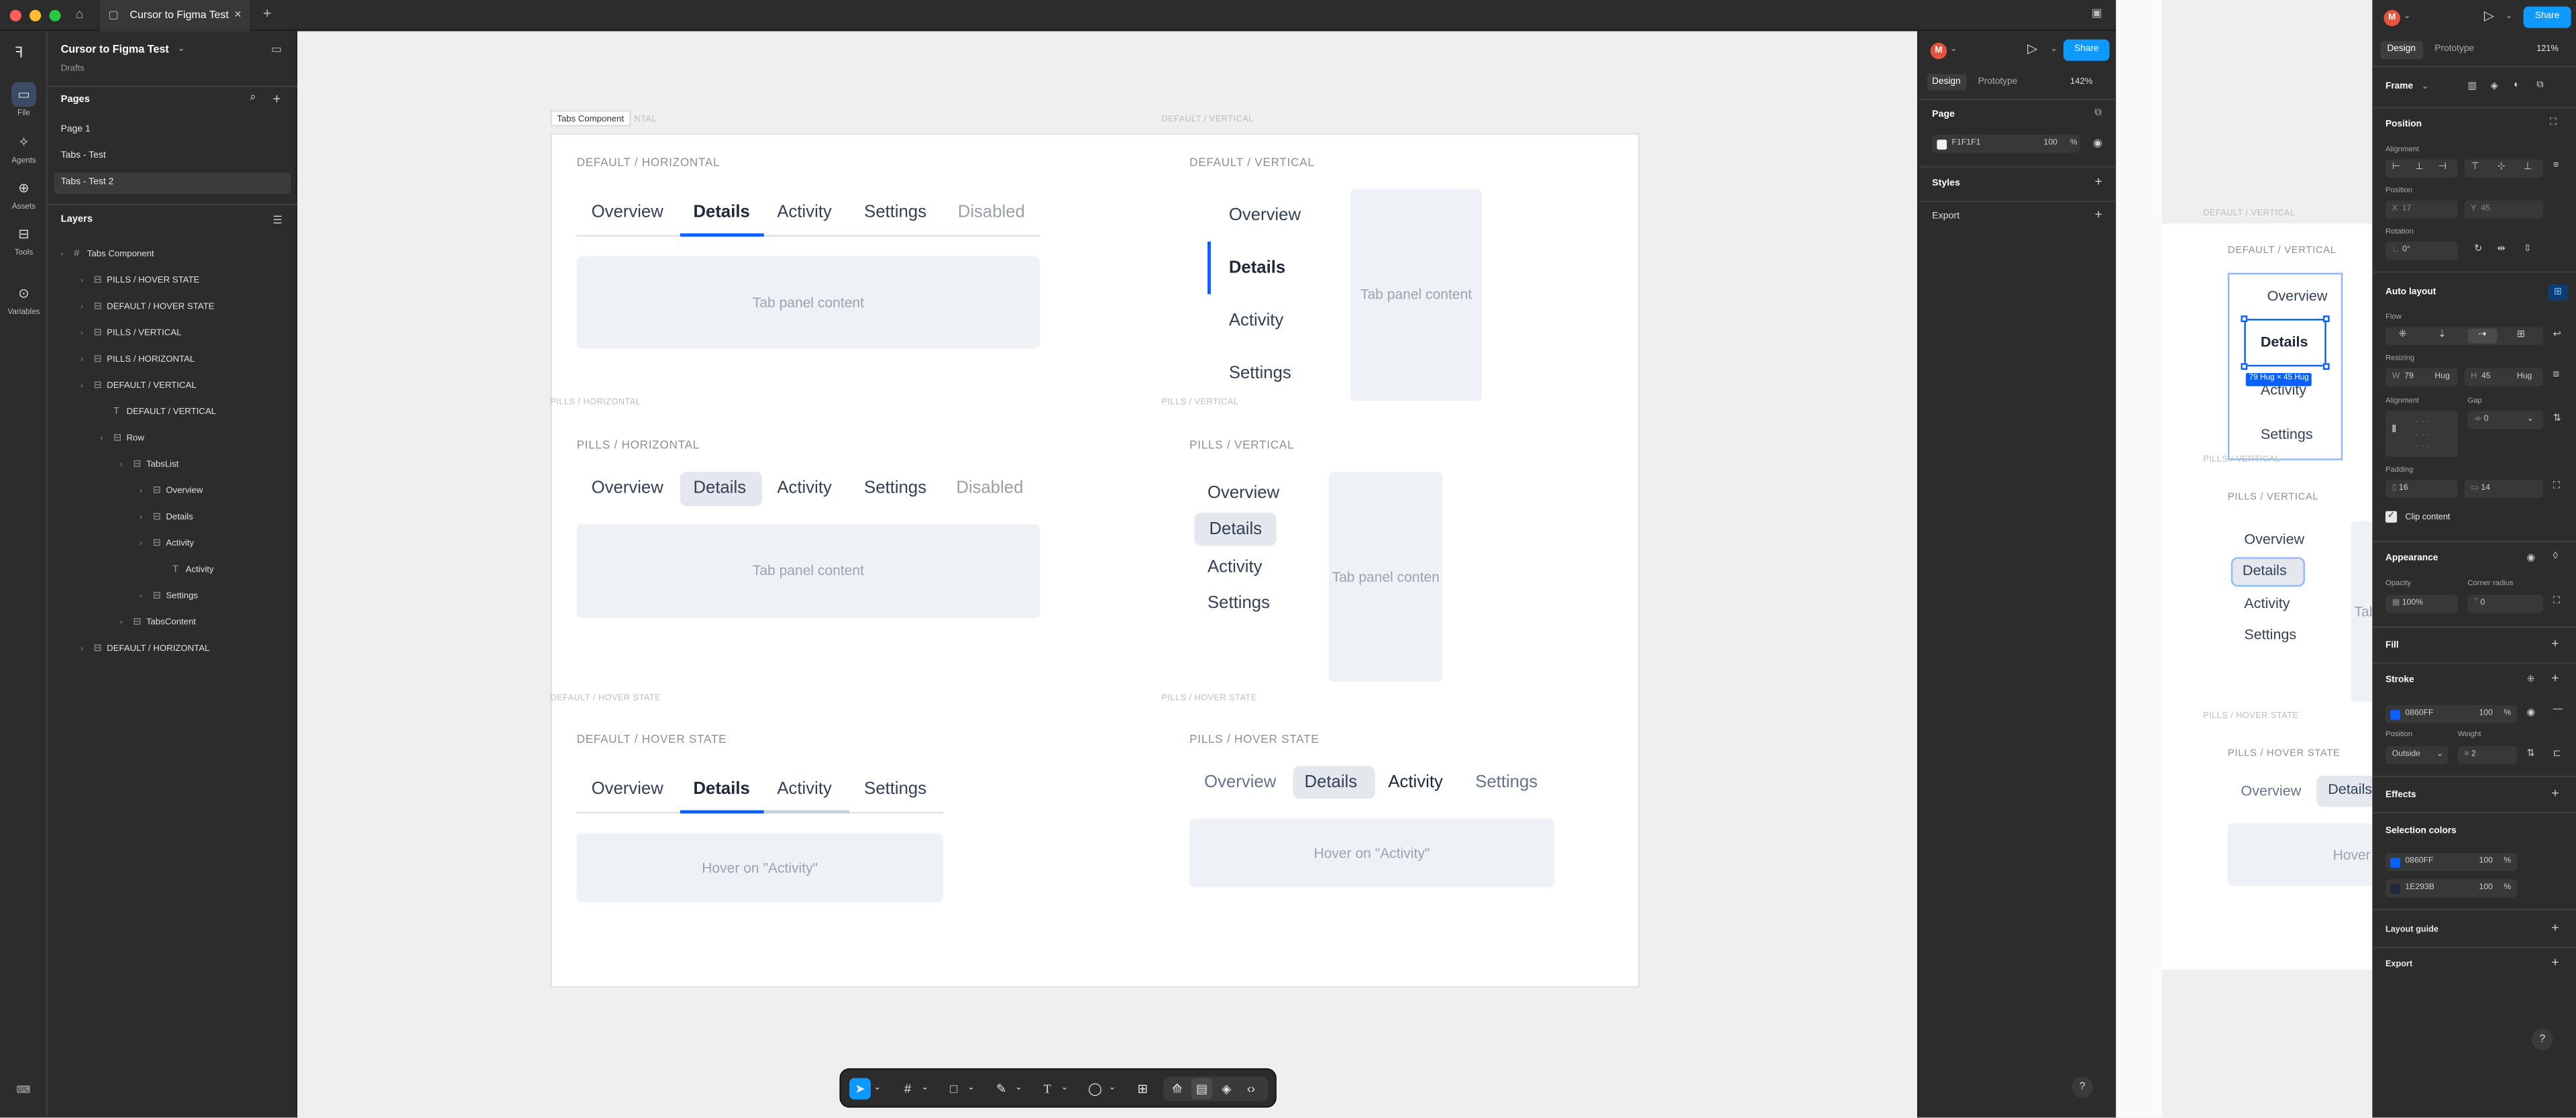 The width and height of the screenshot is (2576, 1118). Describe the element at coordinates (24, 299) in the screenshot. I see `rail-variables: ⊙ Variables` at that location.